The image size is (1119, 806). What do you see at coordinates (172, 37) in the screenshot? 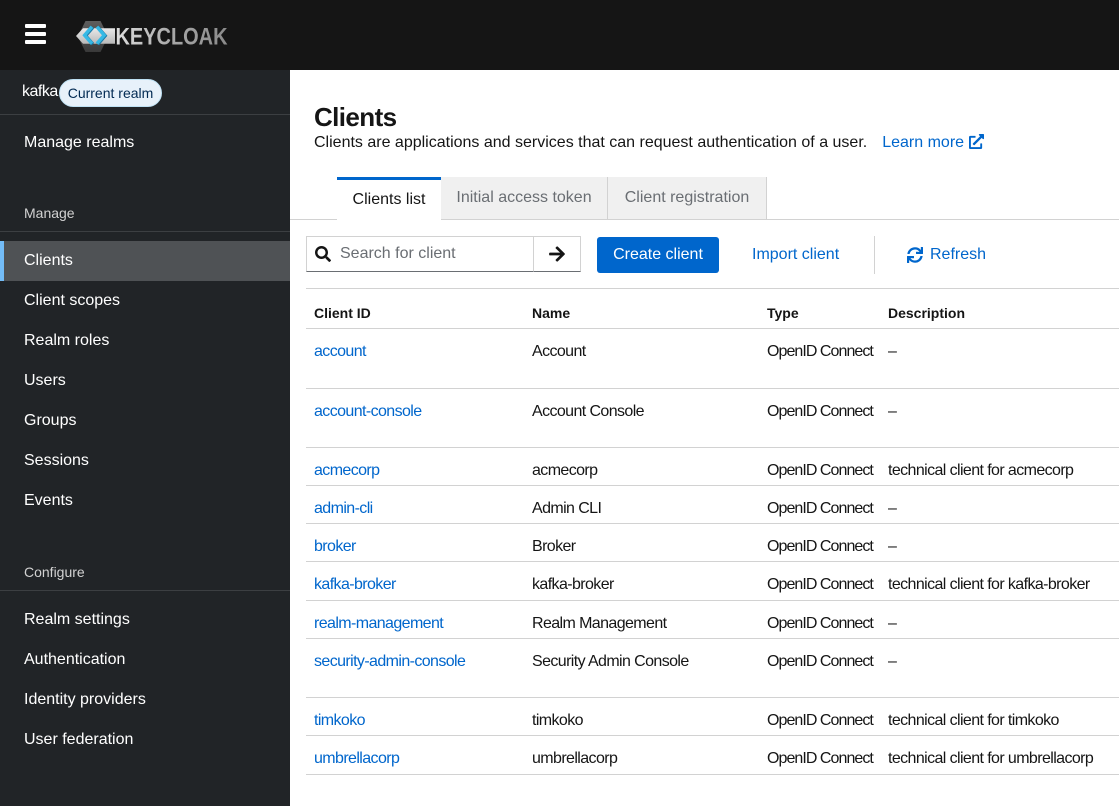
I see `svg-text: KEYCLOAK` at bounding box center [172, 37].